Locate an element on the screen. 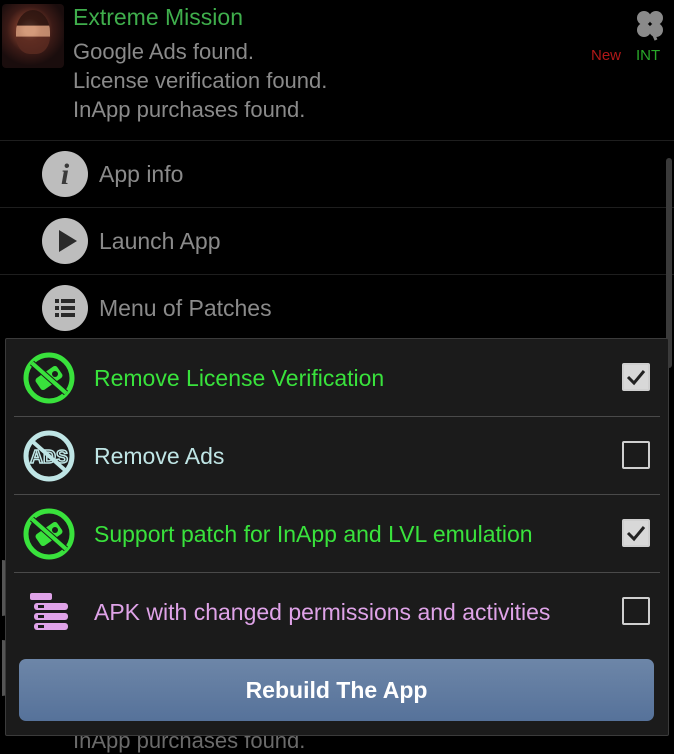  svg-text: i is located at coordinates (65, 174).